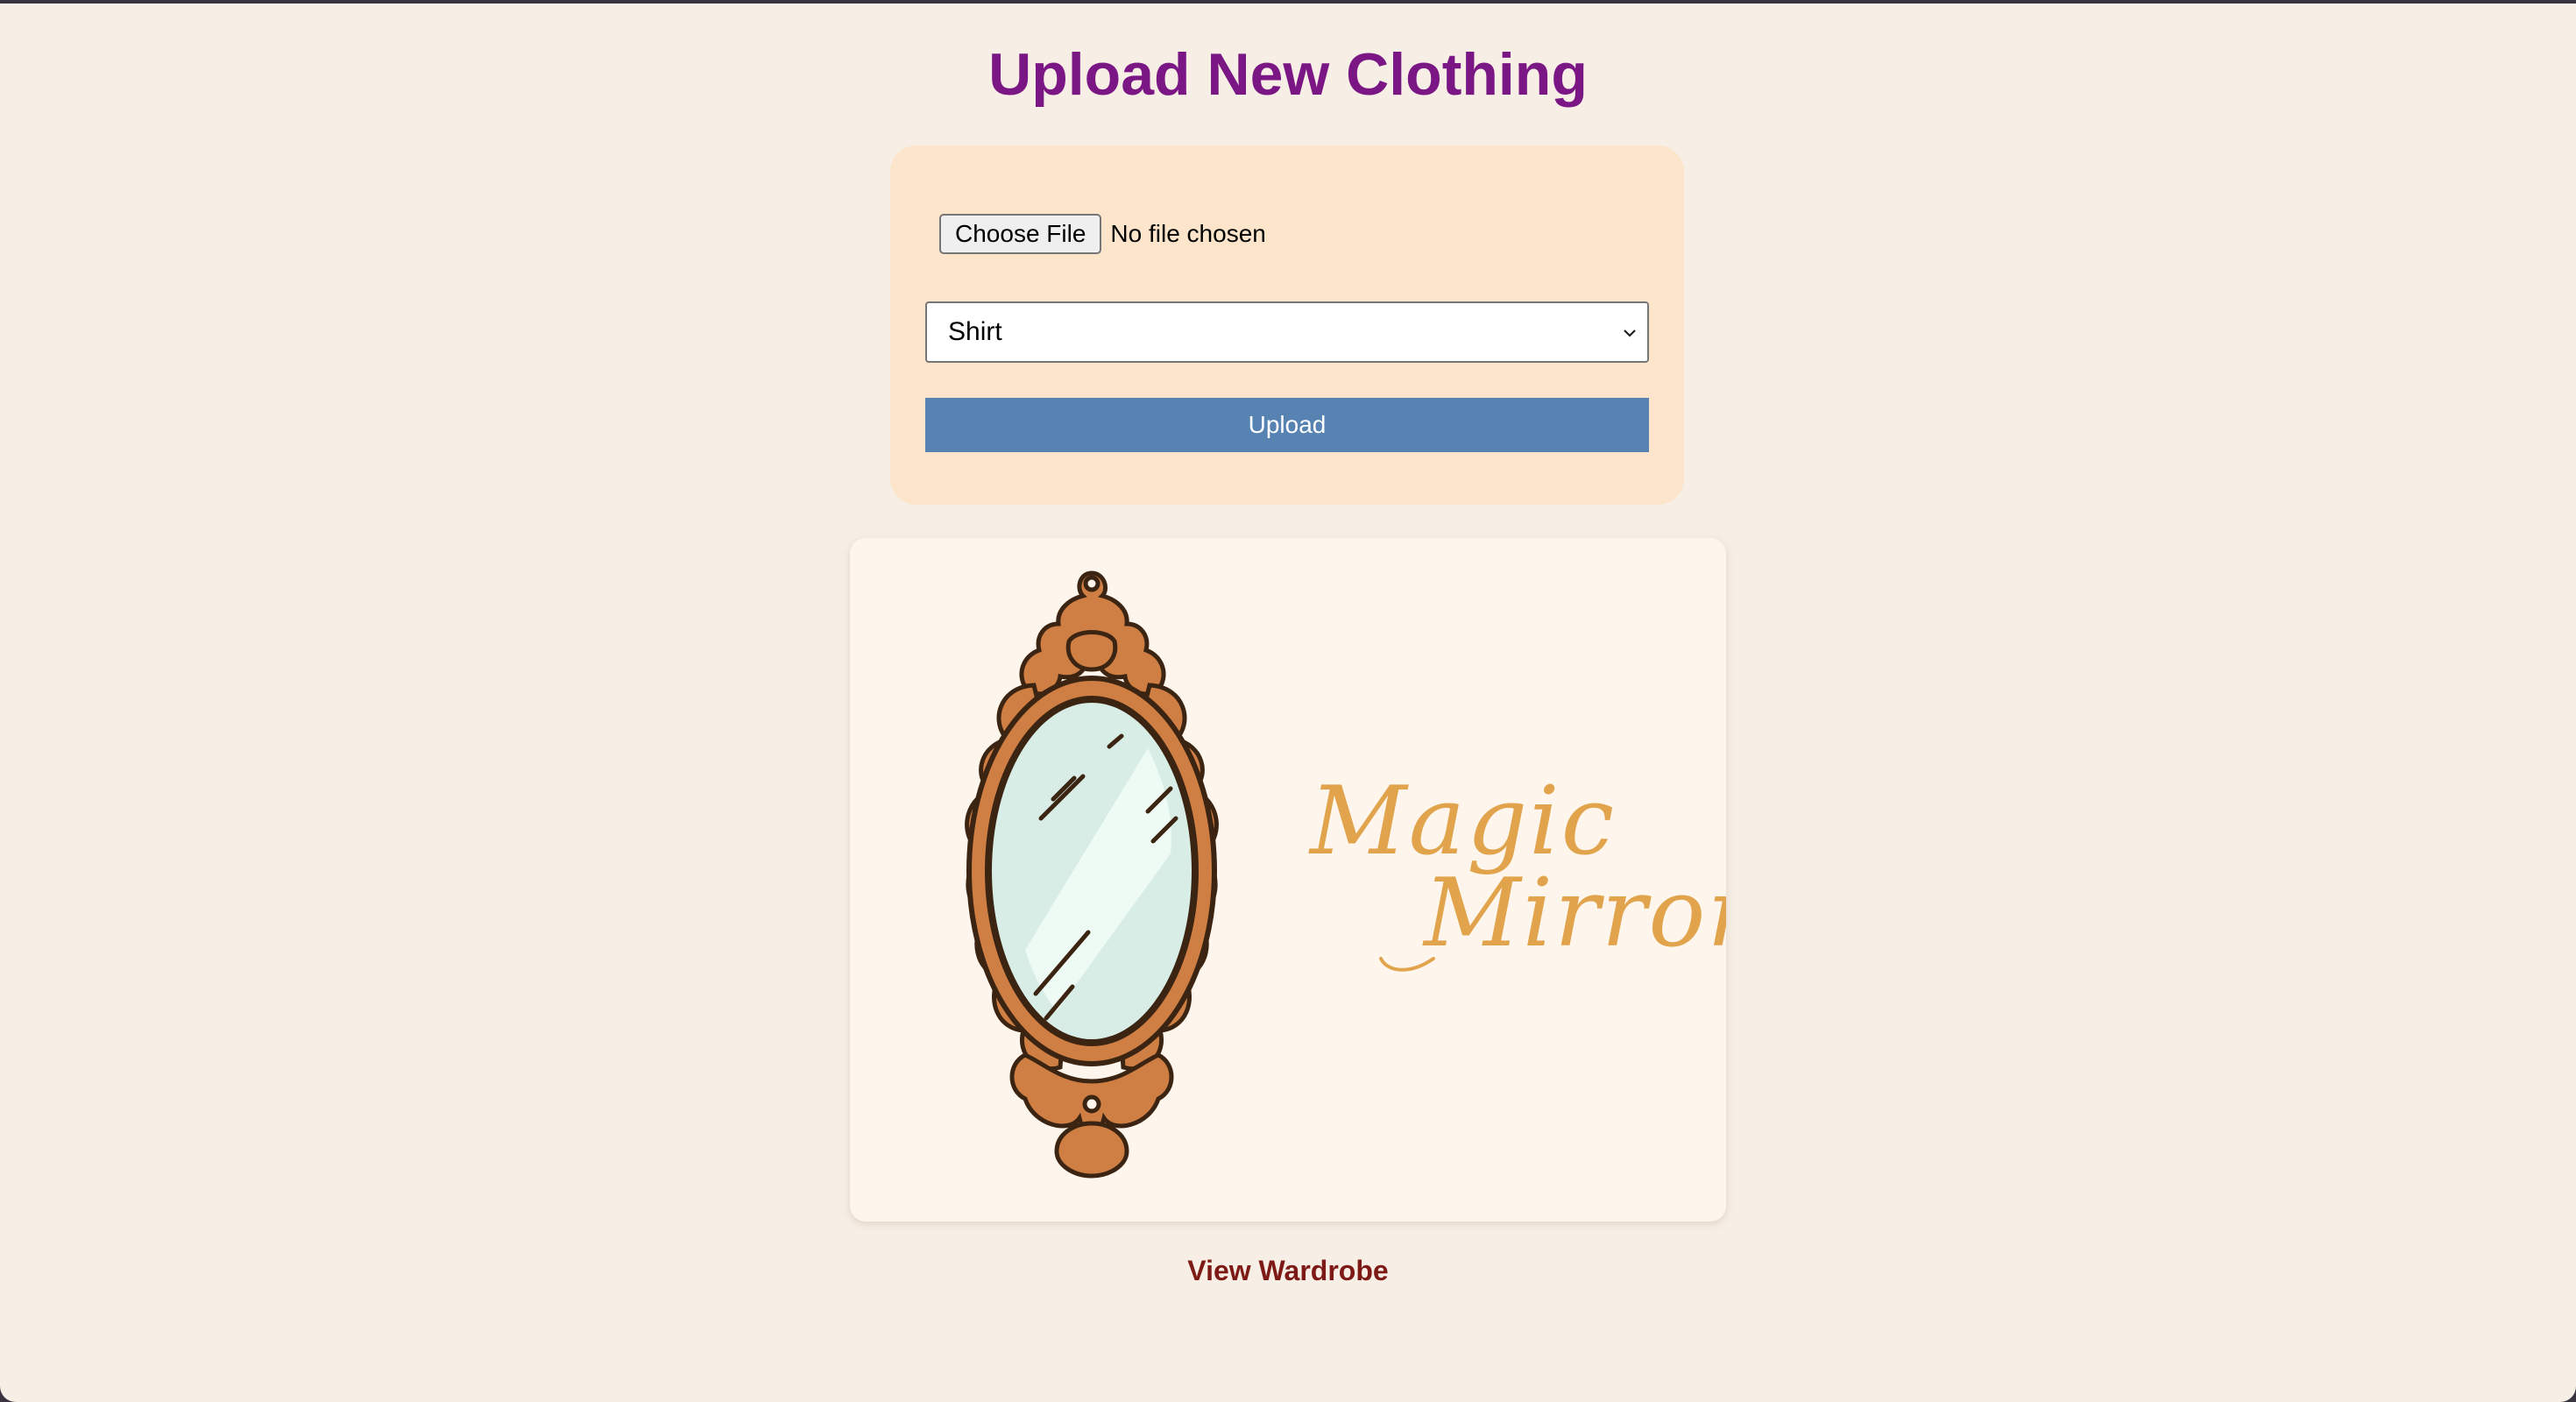  I want to click on brand-word-magic: Magic, so click(1463, 821).